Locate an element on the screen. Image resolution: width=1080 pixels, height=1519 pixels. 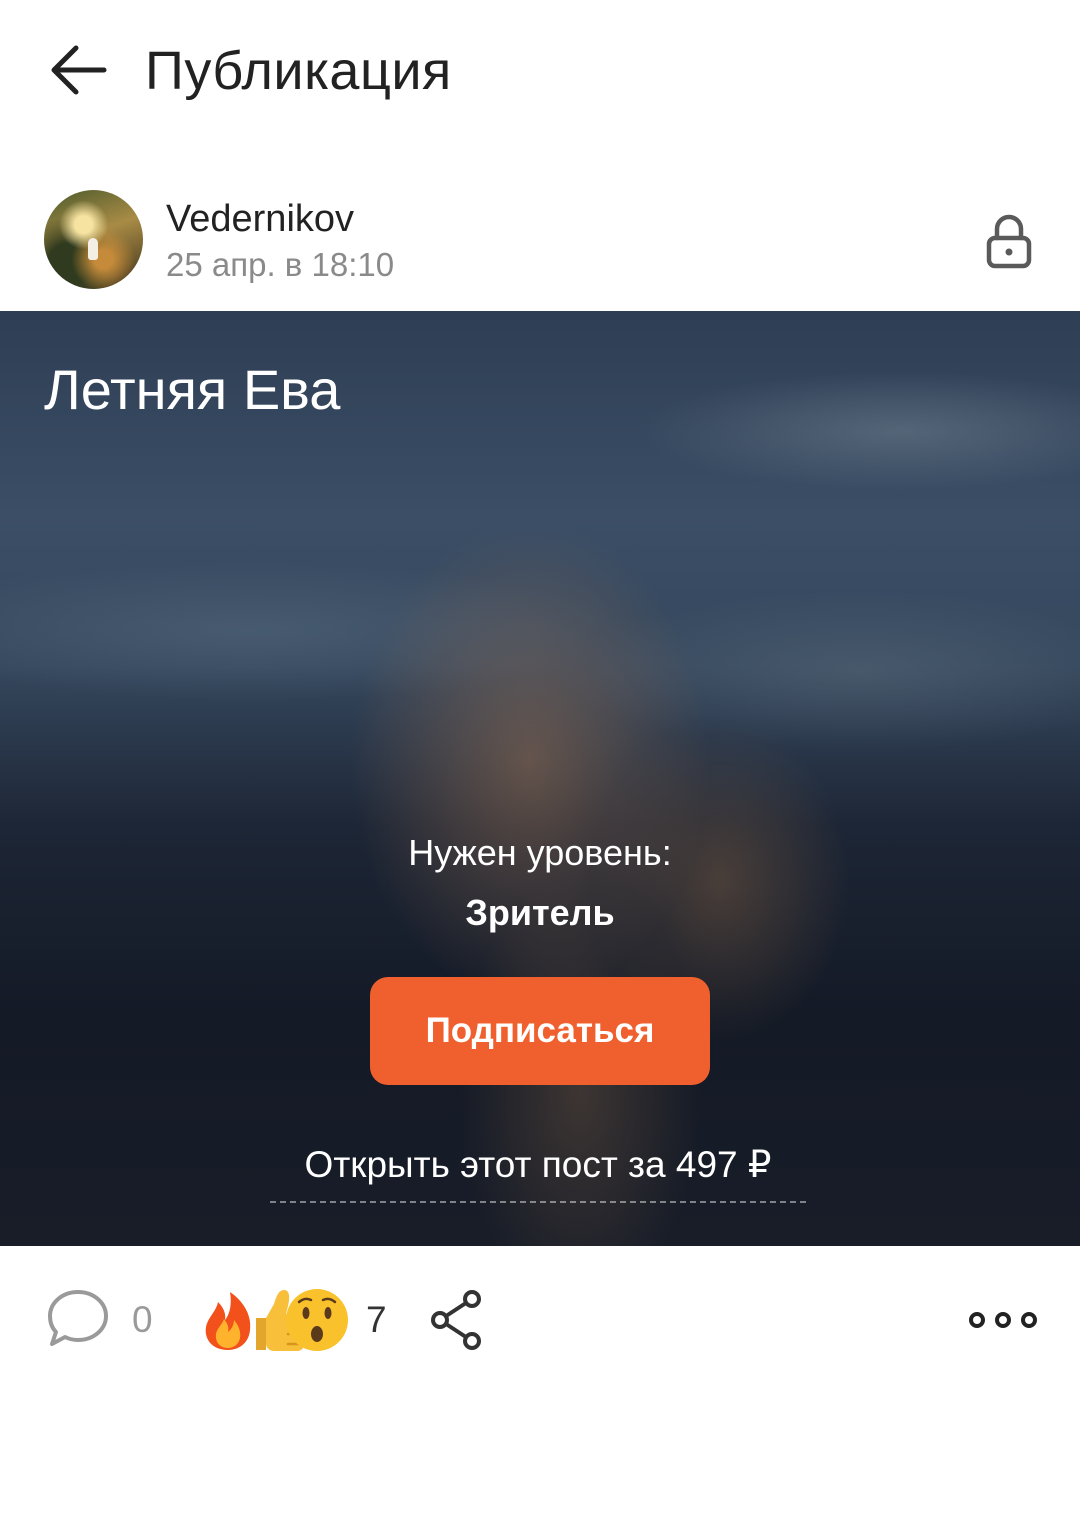
post-date: 25 апр. в 18:10 is located at coordinates (280, 264).